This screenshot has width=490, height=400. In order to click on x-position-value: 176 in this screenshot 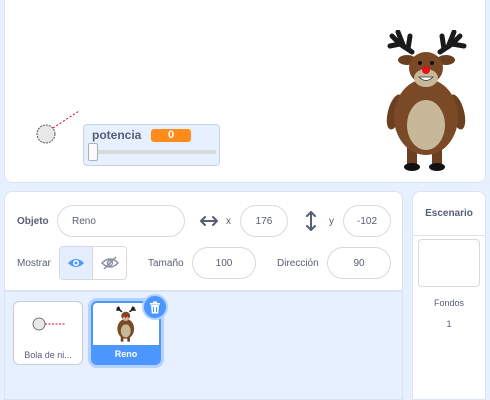, I will do `click(264, 221)`.